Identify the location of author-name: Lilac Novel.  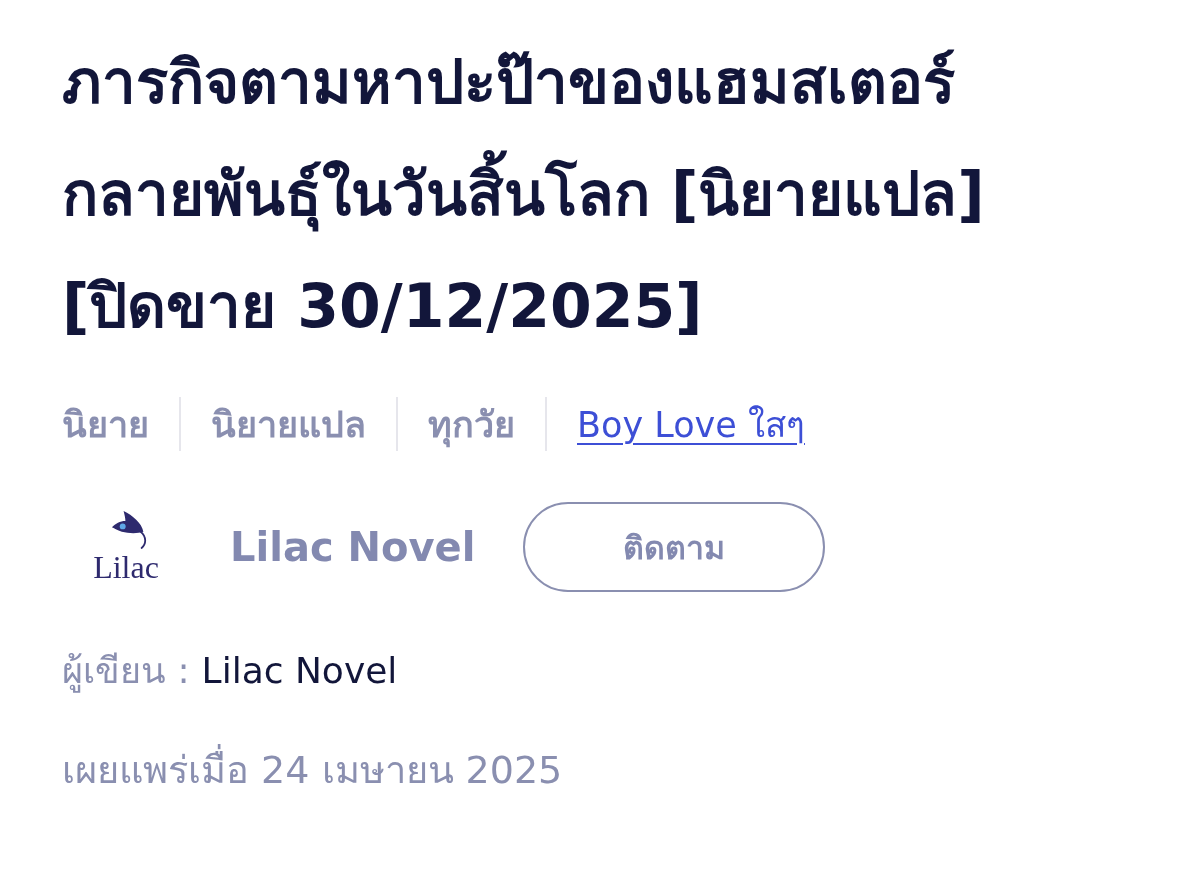
(299, 670).